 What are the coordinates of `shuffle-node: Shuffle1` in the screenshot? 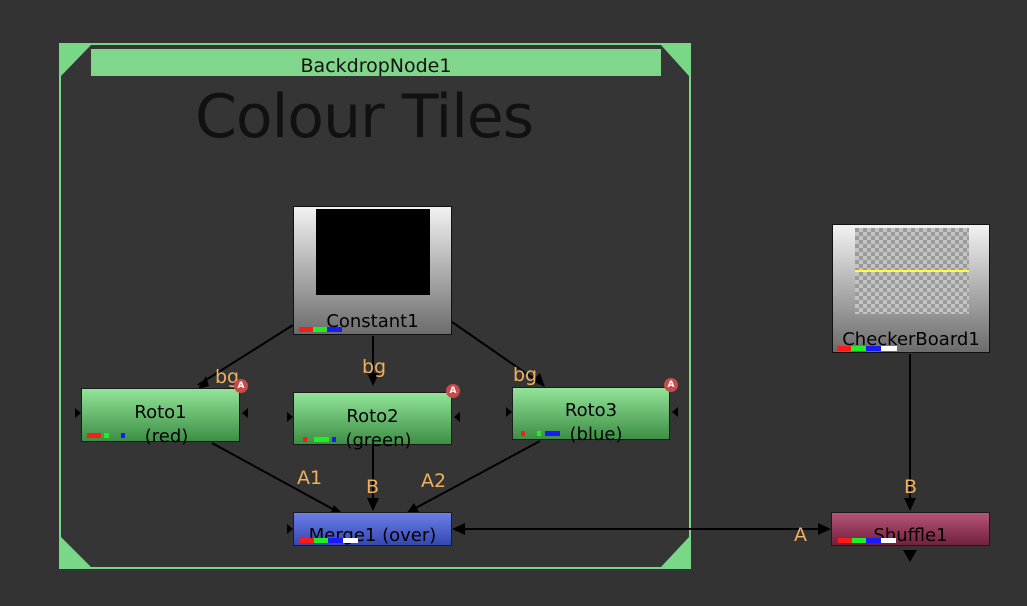 It's located at (910, 529).